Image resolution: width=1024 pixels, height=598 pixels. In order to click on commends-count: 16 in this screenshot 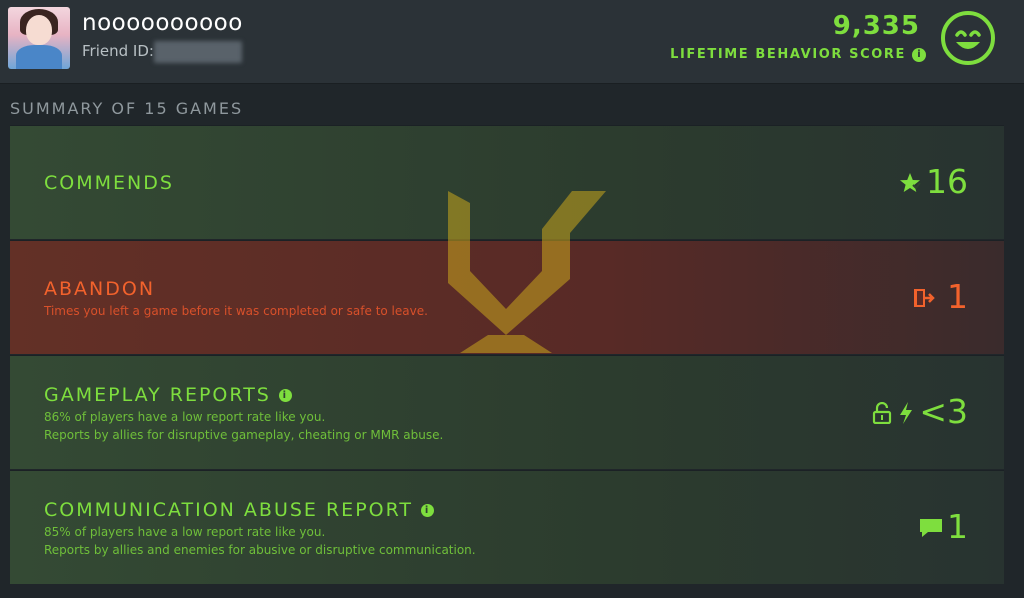, I will do `click(947, 181)`.